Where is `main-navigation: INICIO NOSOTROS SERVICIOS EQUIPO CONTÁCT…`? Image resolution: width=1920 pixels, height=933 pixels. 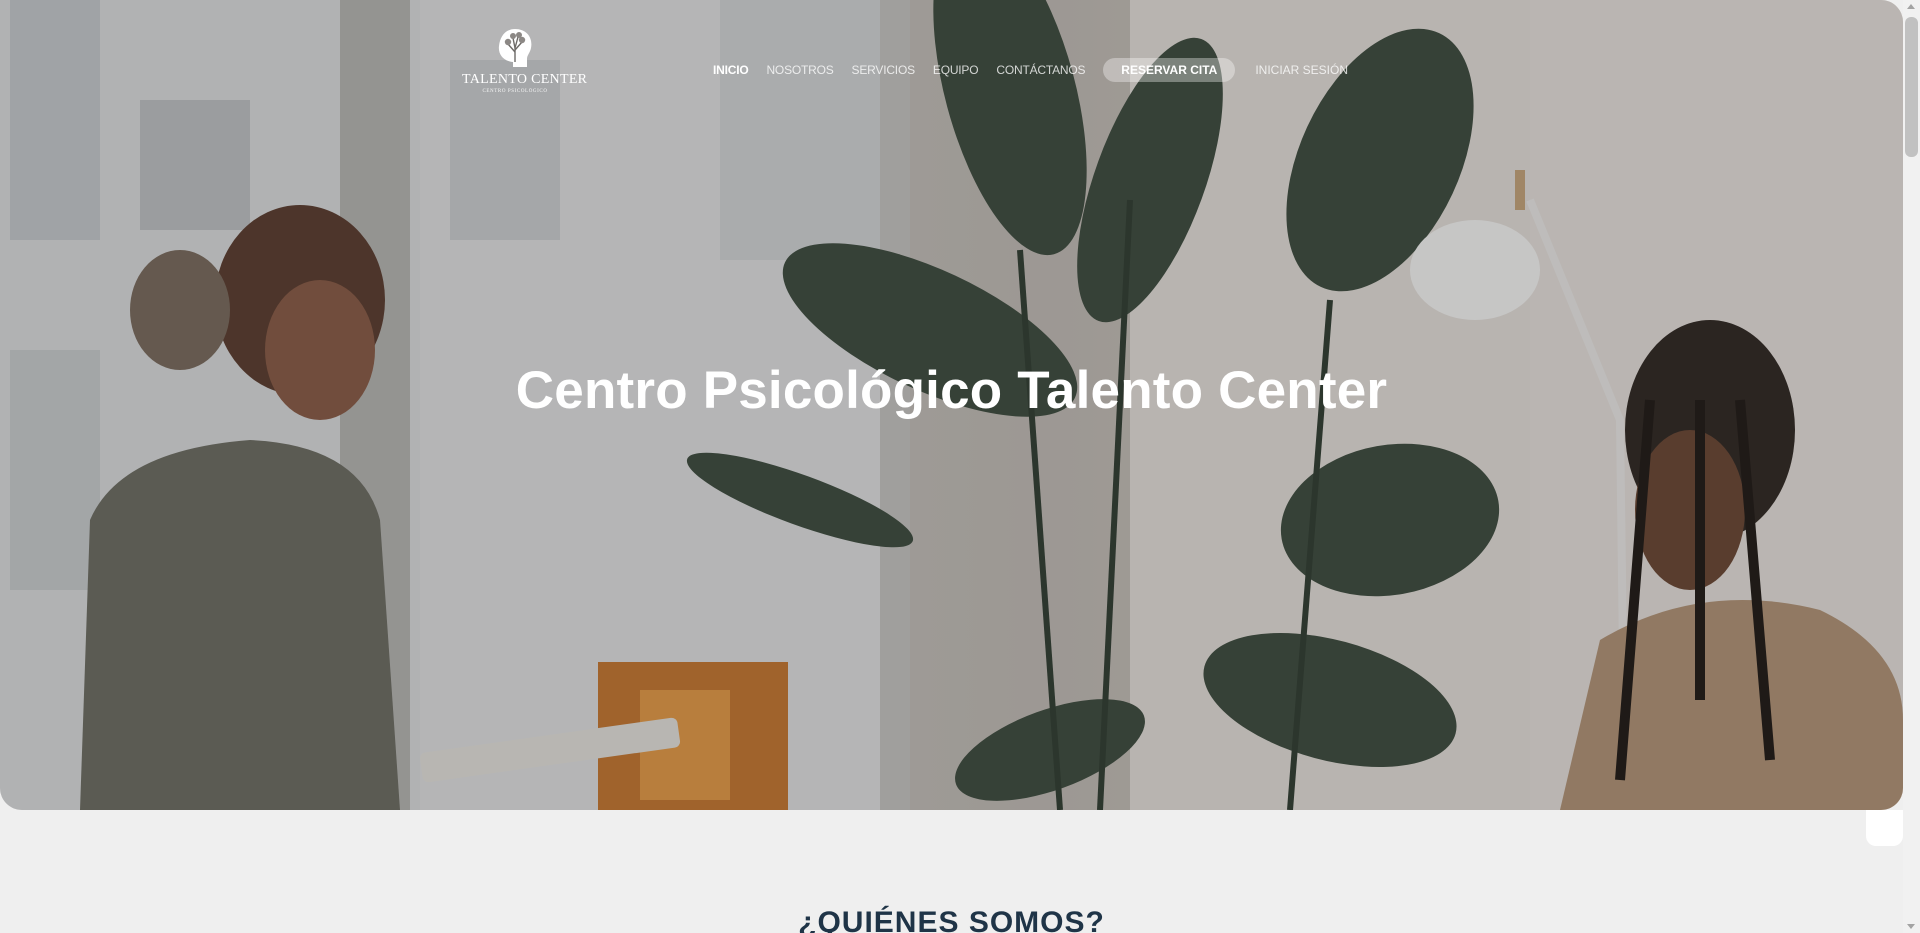
main-navigation: INICIO NOSOTROS SERVICIOS EQUIPO CONTÁCT… is located at coordinates (1030, 70).